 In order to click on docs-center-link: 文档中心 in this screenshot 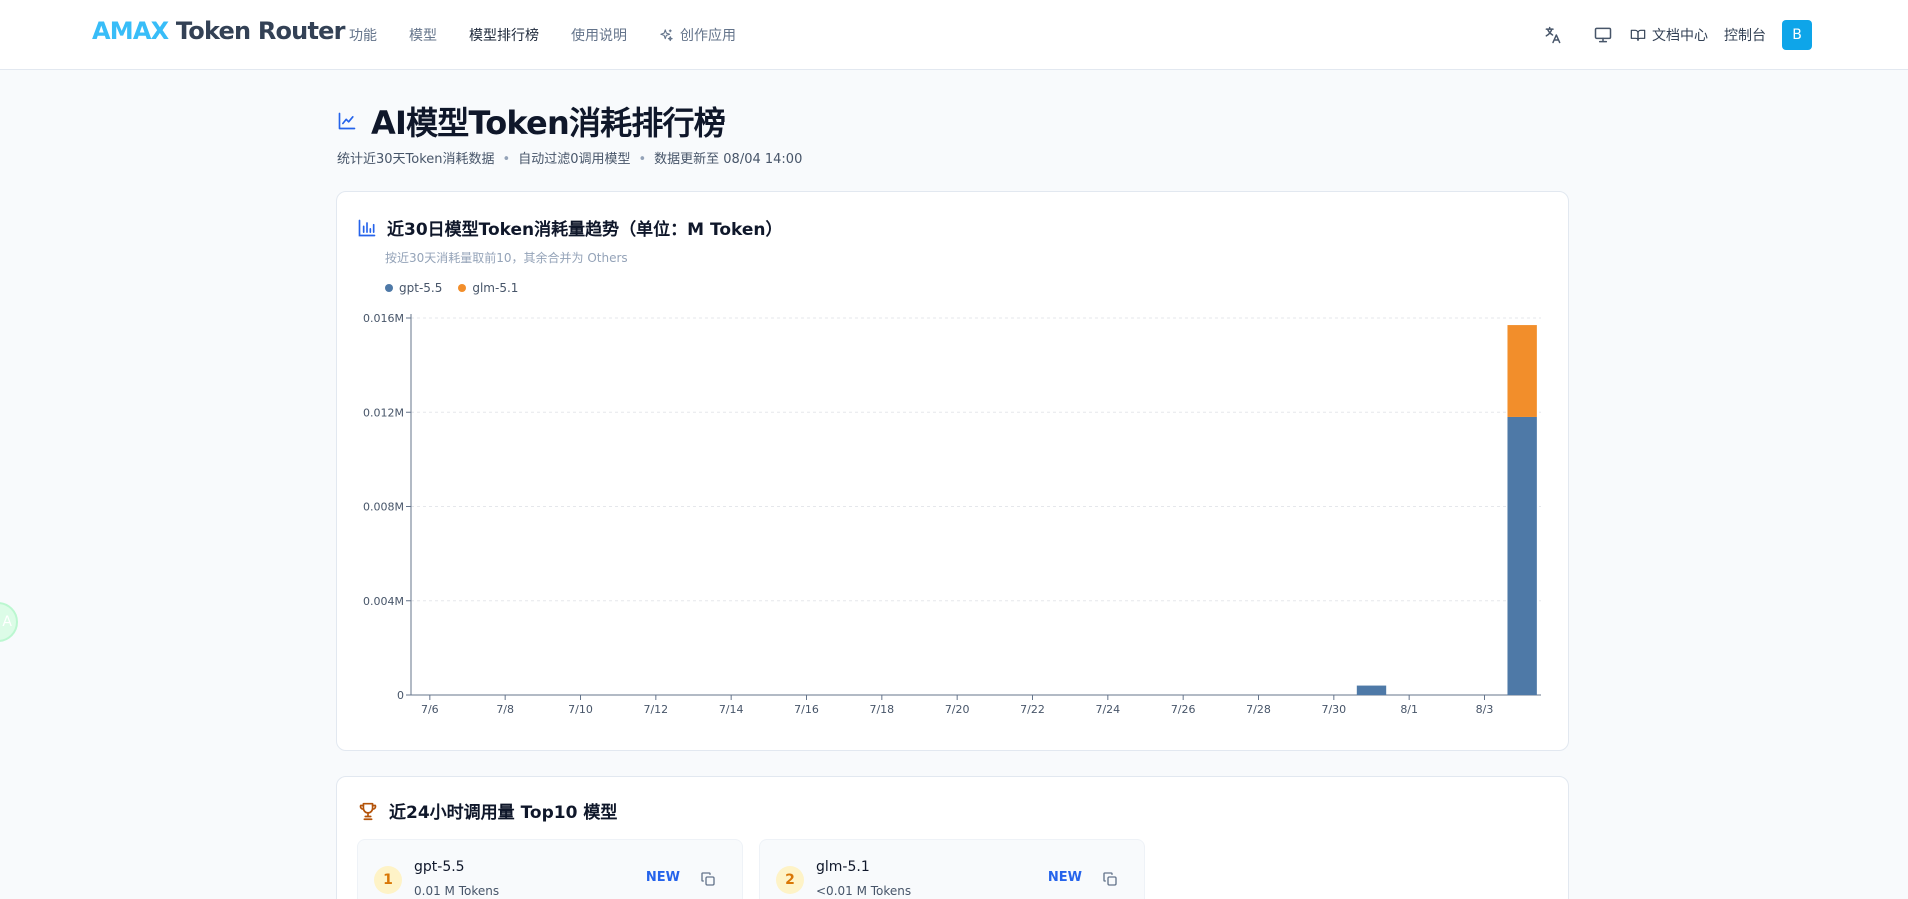, I will do `click(1669, 35)`.